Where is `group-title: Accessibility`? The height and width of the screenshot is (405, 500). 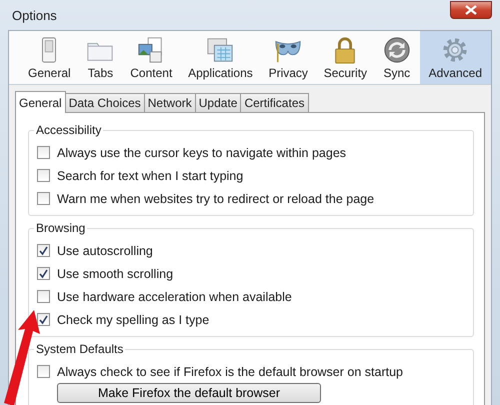
group-title: Accessibility is located at coordinates (69, 130).